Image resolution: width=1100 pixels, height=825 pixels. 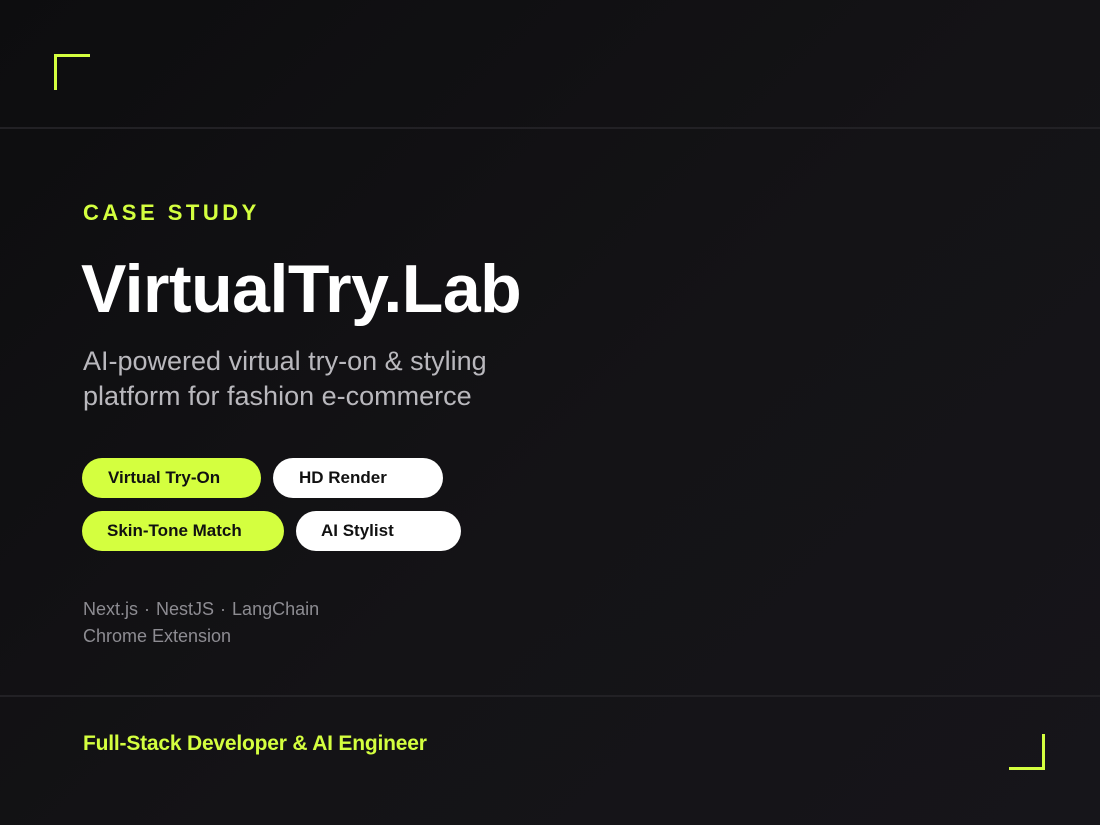 I want to click on eyebrow-label: CASE STUDY, so click(x=171, y=212).